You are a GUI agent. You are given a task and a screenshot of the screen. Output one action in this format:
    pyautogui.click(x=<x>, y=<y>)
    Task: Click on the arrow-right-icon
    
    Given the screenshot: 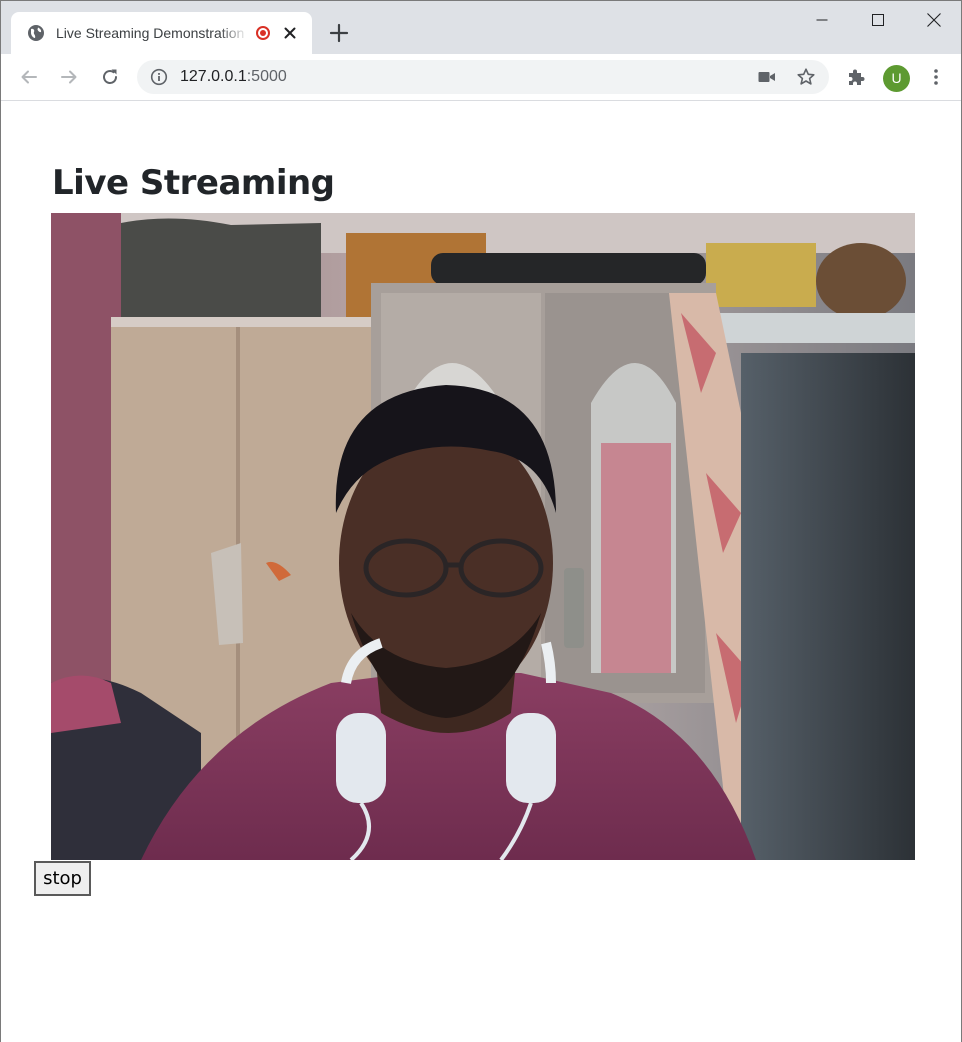 What is the action you would take?
    pyautogui.click(x=69, y=77)
    